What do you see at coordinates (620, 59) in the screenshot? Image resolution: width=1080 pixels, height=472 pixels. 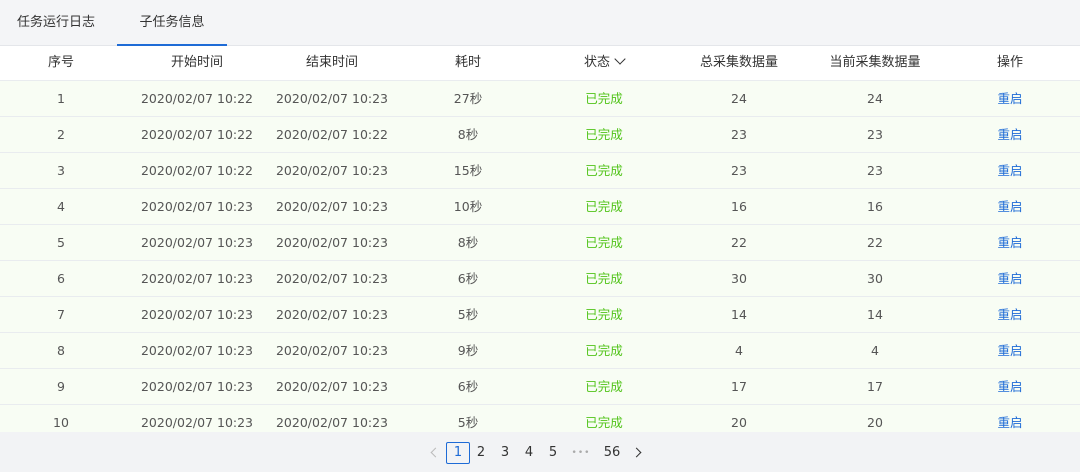 I see `chevron-down-icon` at bounding box center [620, 59].